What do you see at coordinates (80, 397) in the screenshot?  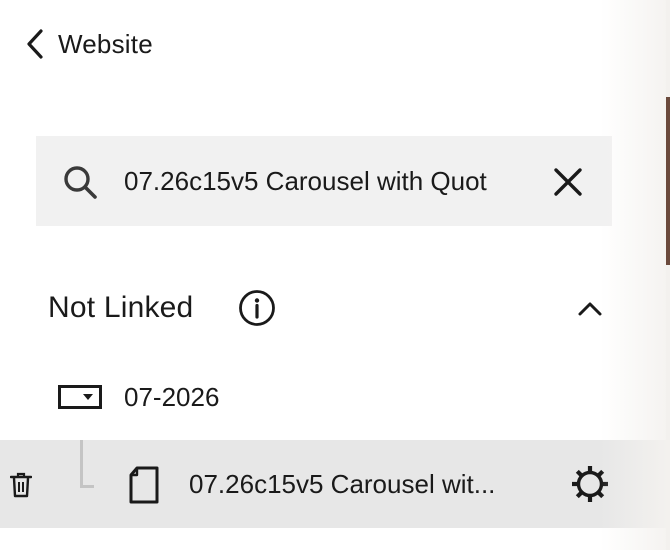 I see `folder-icon` at bounding box center [80, 397].